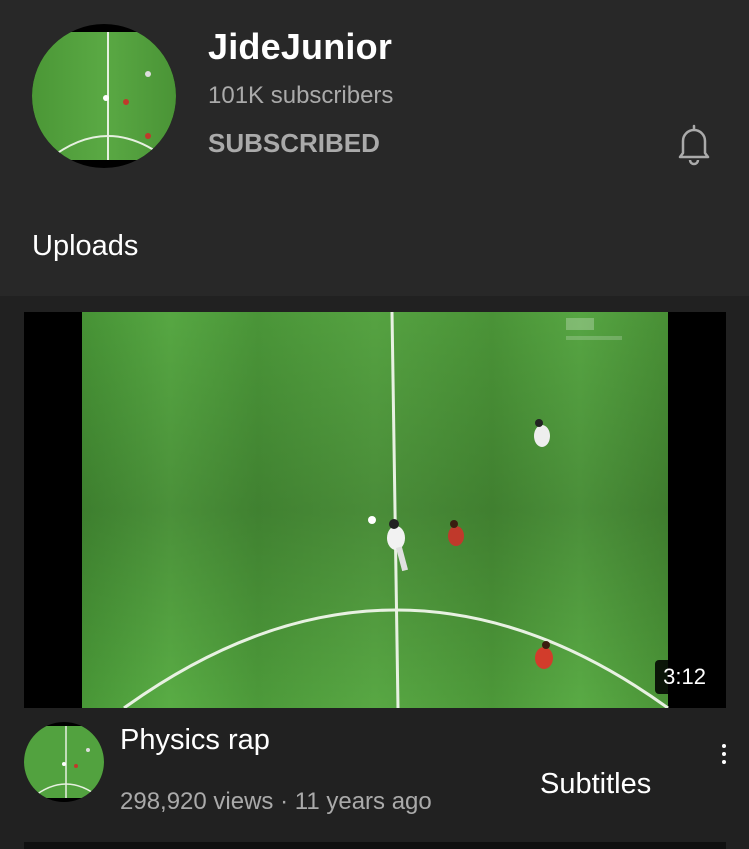 The width and height of the screenshot is (749, 849). What do you see at coordinates (301, 95) in the screenshot?
I see `subscriber-count: 101K subscribers` at bounding box center [301, 95].